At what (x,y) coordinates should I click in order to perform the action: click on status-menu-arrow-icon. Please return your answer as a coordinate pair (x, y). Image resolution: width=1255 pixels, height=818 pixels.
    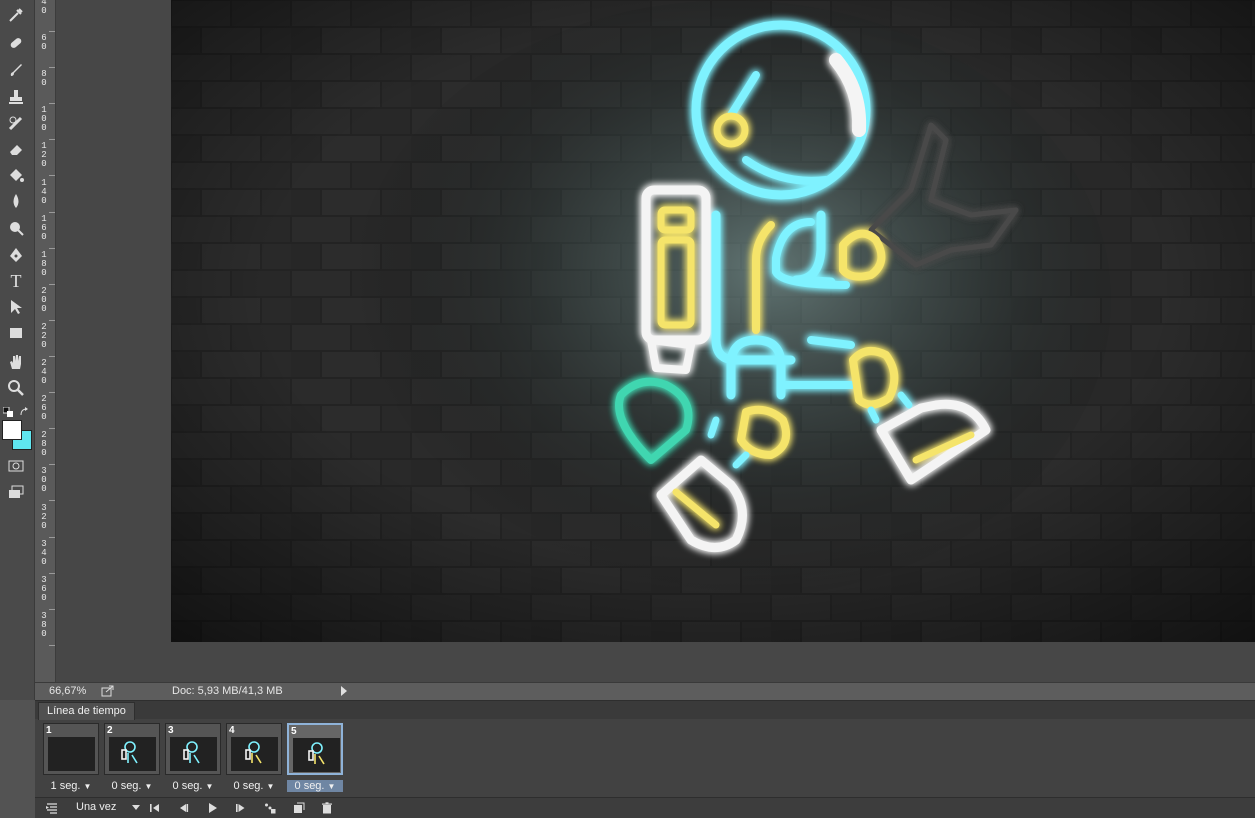
    Looking at the image, I should click on (344, 691).